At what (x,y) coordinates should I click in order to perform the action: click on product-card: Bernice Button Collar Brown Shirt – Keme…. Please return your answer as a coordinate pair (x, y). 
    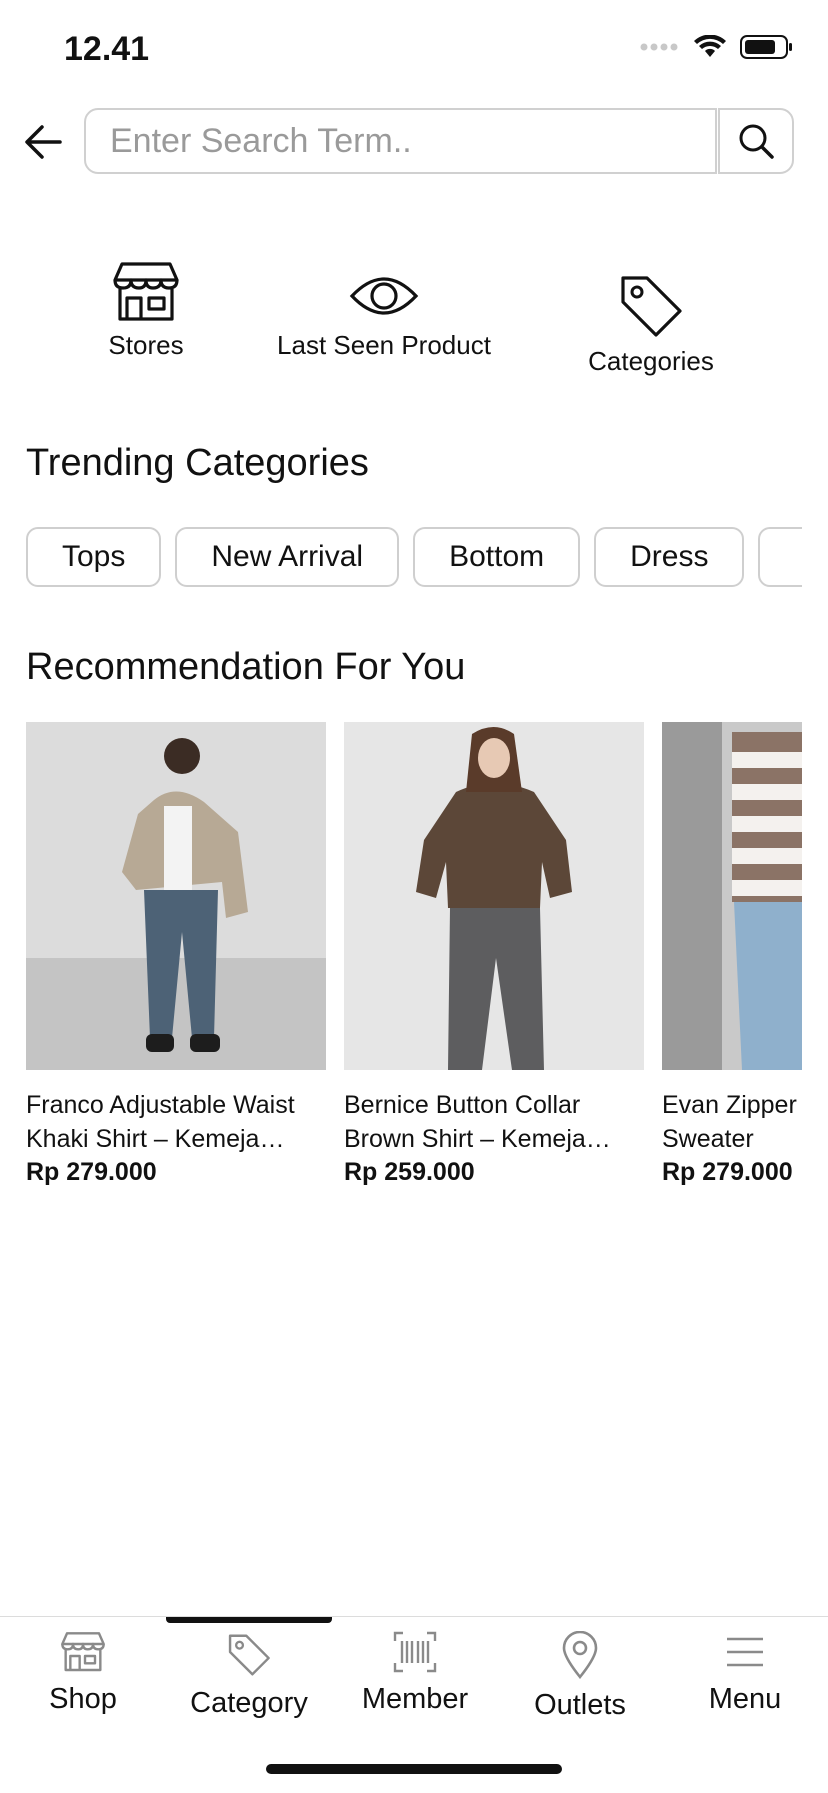
    Looking at the image, I should click on (494, 954).